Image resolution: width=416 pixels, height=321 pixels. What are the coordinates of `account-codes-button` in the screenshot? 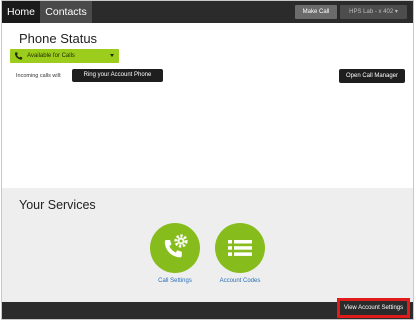 It's located at (240, 248).